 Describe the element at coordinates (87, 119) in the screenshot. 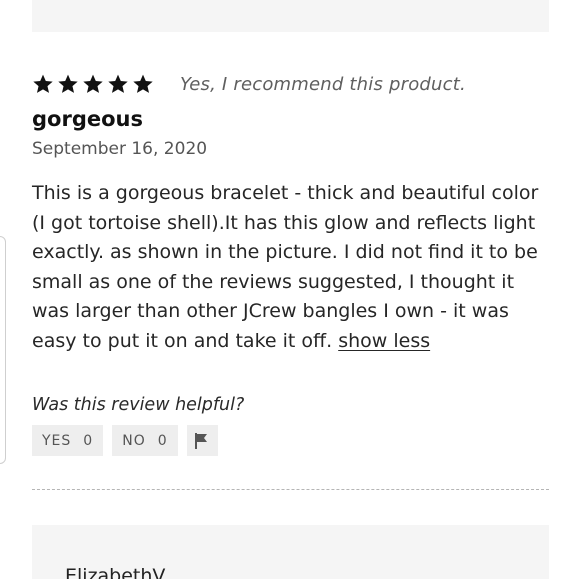

I see `review-title: gorgeous` at that location.